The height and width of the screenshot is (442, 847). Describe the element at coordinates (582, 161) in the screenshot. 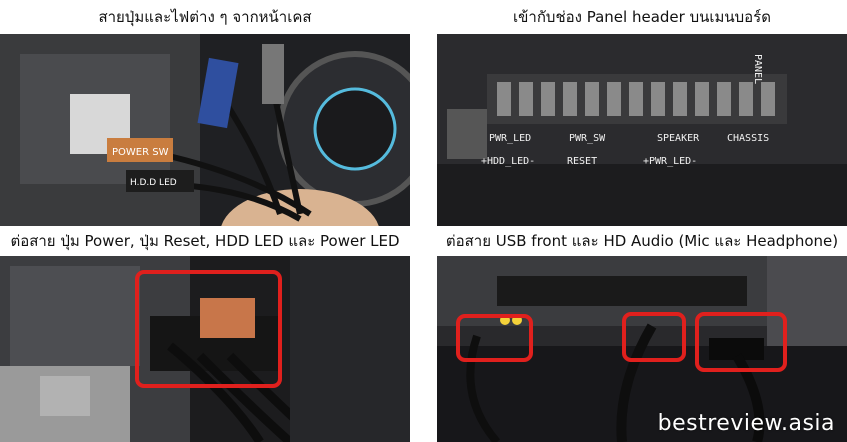

I see `label-reset: RESET` at that location.